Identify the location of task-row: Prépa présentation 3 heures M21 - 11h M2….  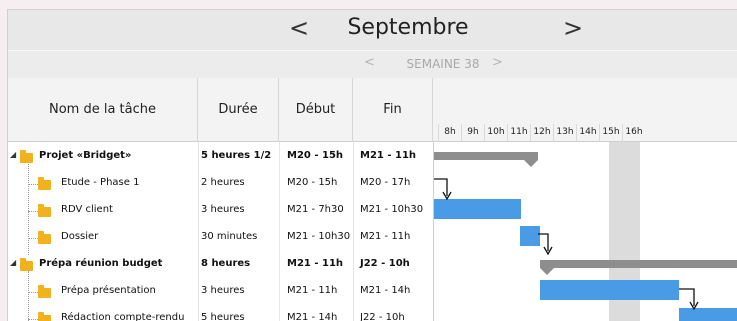
(220, 291).